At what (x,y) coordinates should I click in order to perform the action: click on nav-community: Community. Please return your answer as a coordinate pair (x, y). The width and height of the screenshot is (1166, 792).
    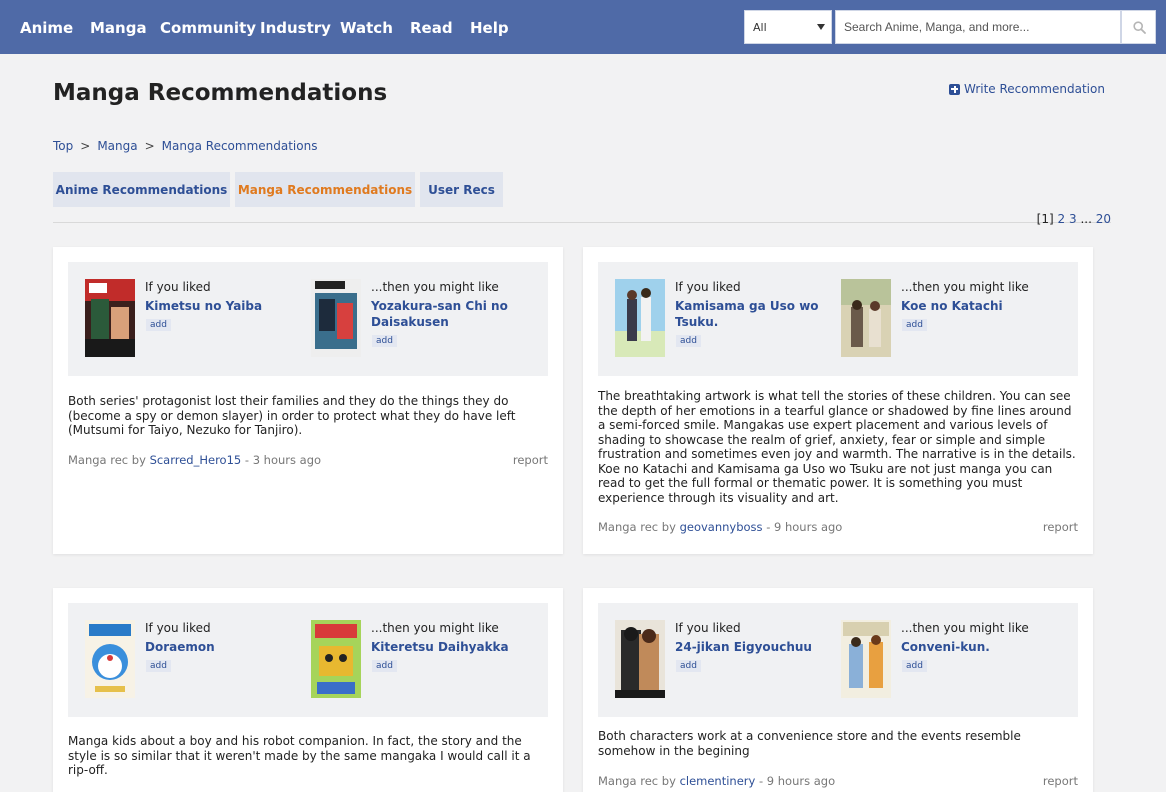
    Looking at the image, I should click on (208, 28).